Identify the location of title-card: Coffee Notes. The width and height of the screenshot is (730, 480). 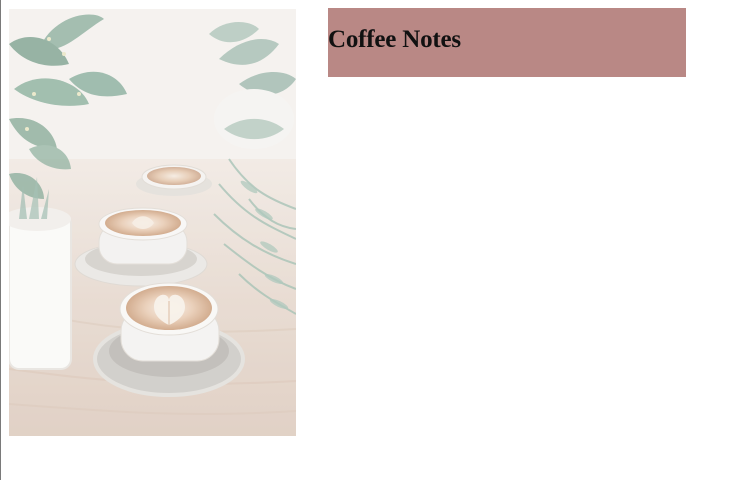
(507, 42).